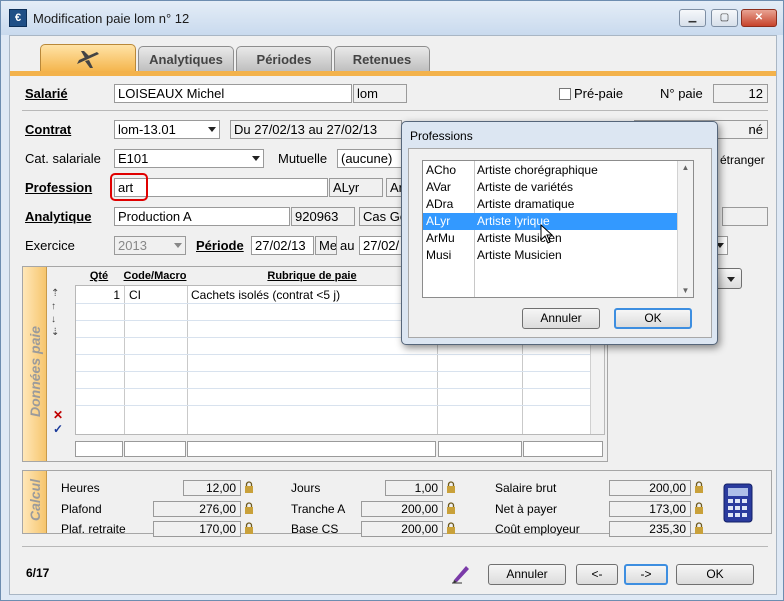  Describe the element at coordinates (382, 59) in the screenshot. I see `tab-retenues: Retenues` at that location.